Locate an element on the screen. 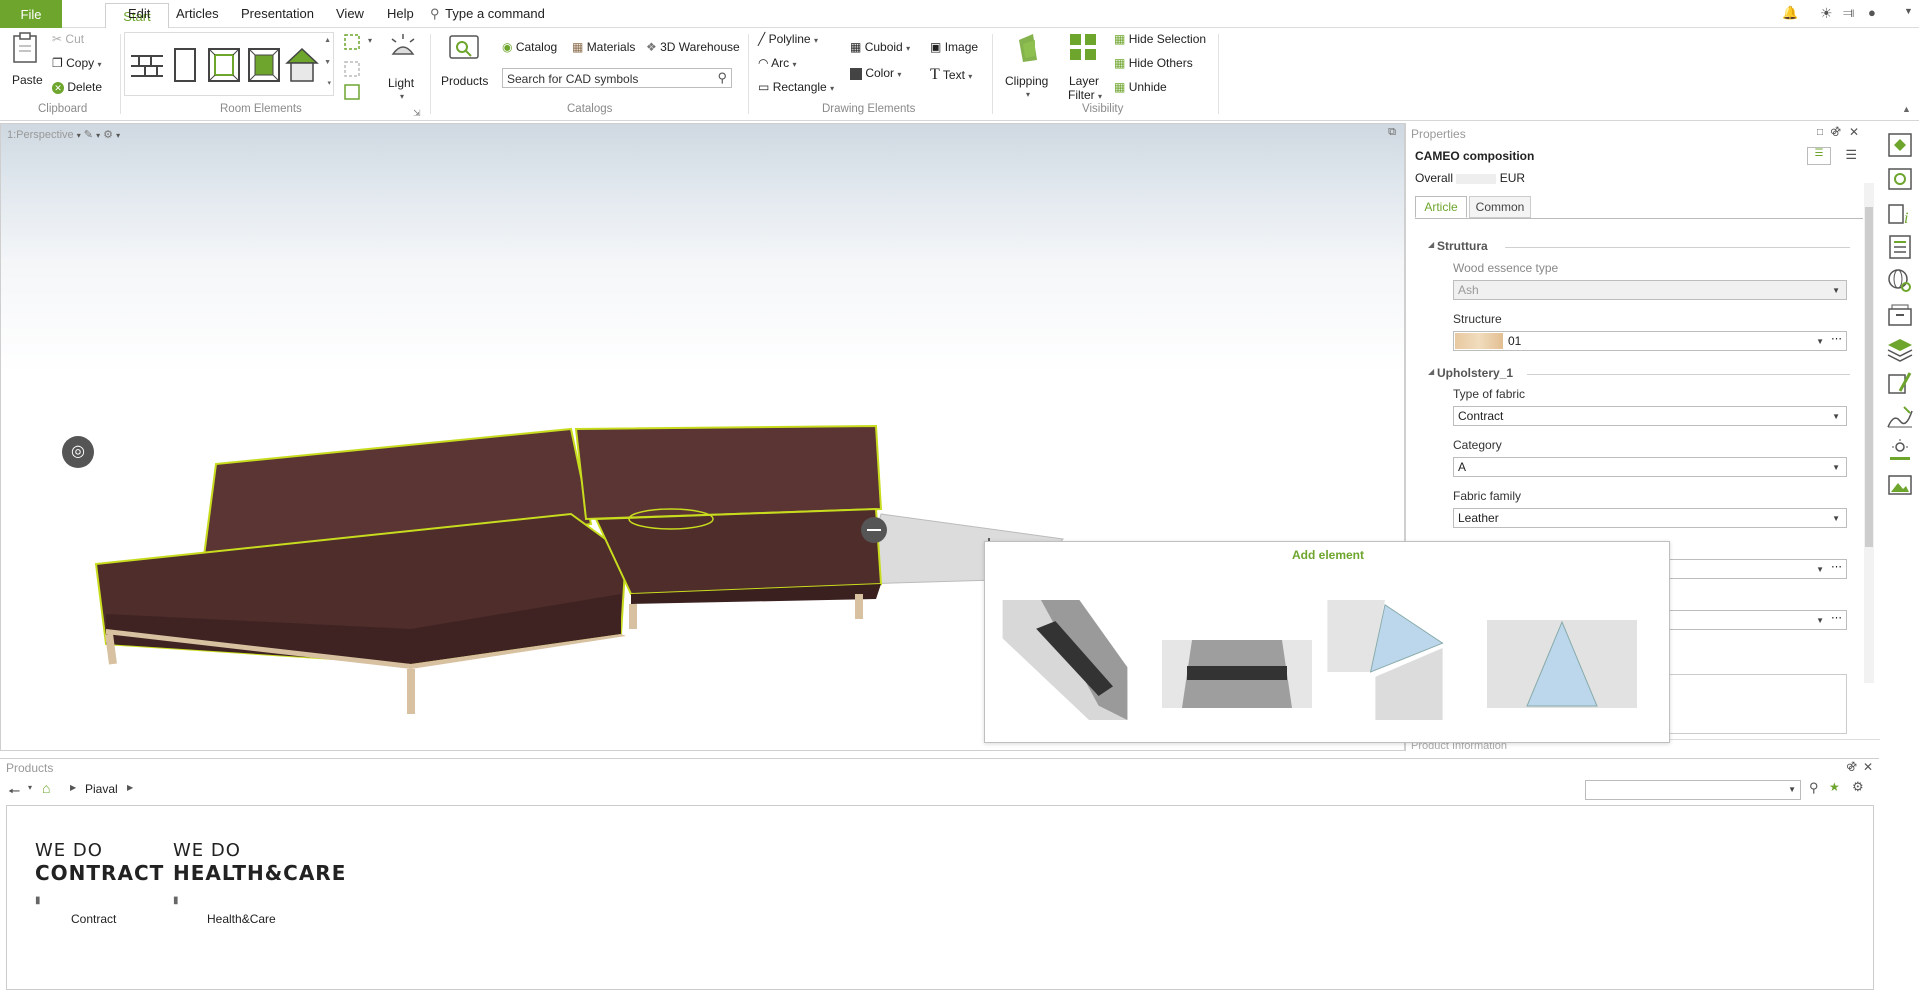 Image resolution: width=1919 pixels, height=993 pixels. panel-restore-icon: □ is located at coordinates (1820, 132).